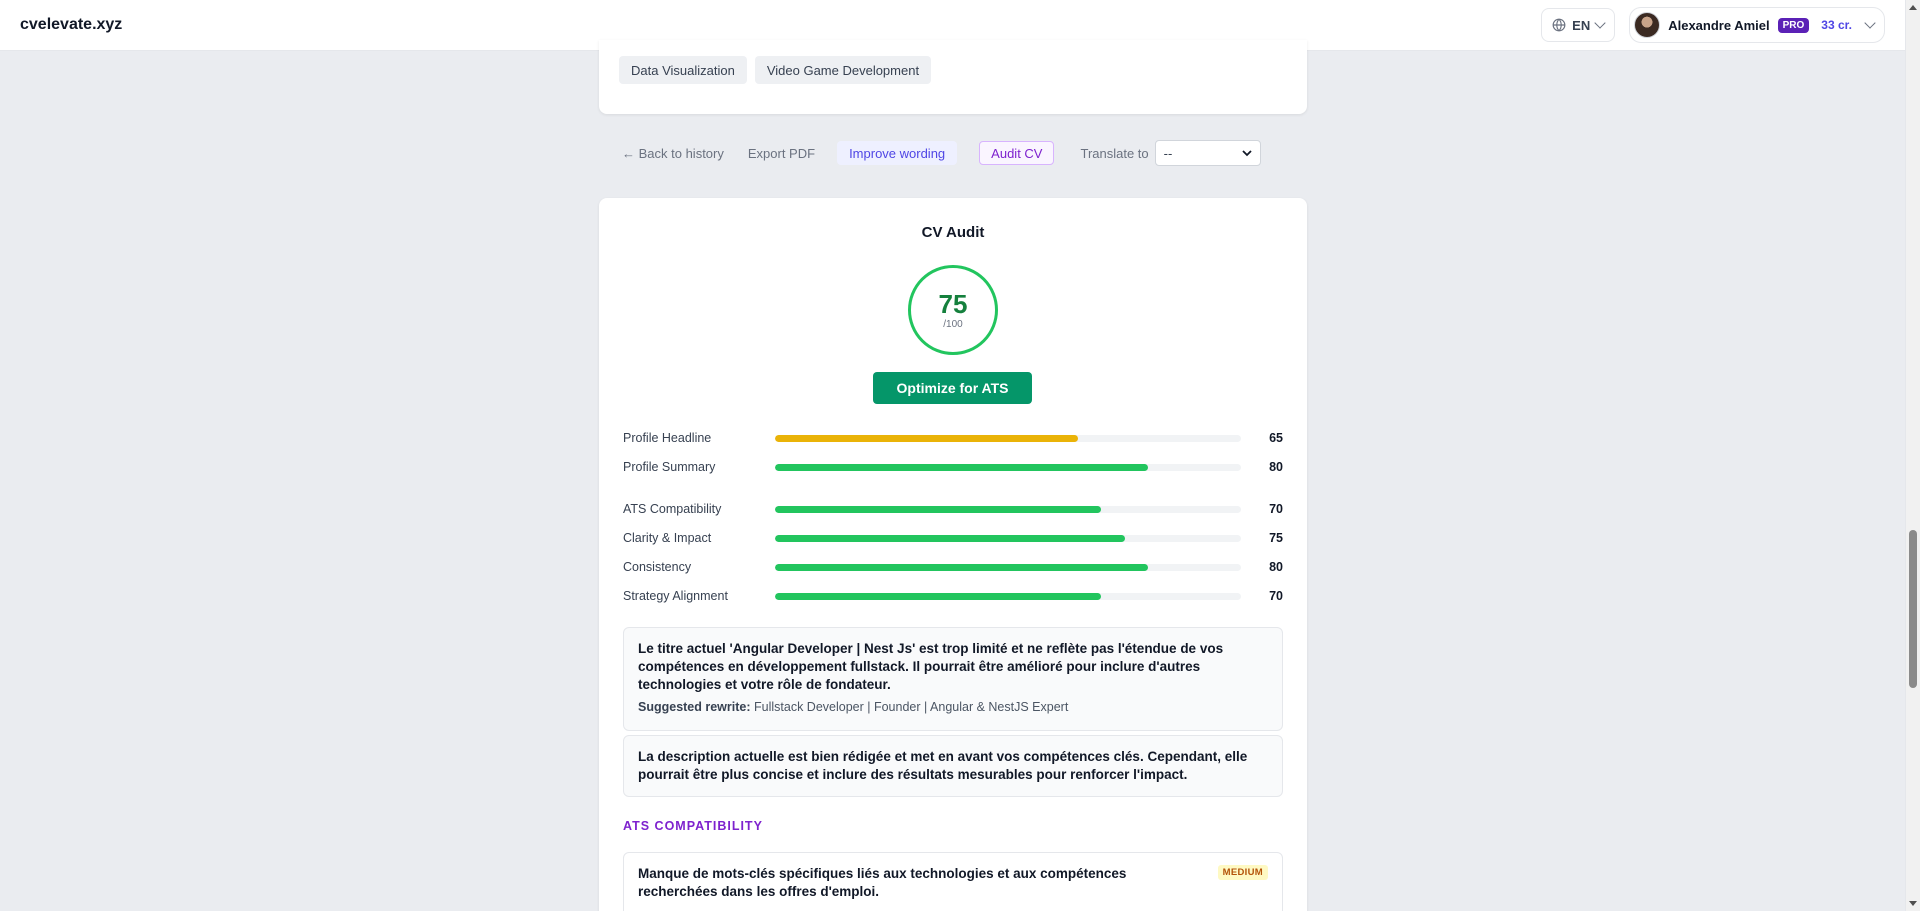 This screenshot has width=1920, height=911. I want to click on score-bar-row: Strategy Alignment 70, so click(953, 596).